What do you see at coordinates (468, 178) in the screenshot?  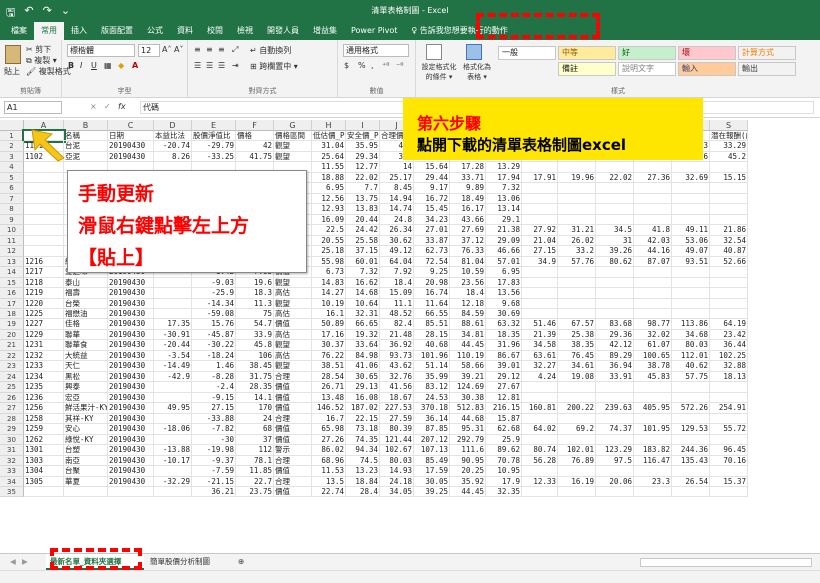 I see `table-cell: 33.71` at bounding box center [468, 178].